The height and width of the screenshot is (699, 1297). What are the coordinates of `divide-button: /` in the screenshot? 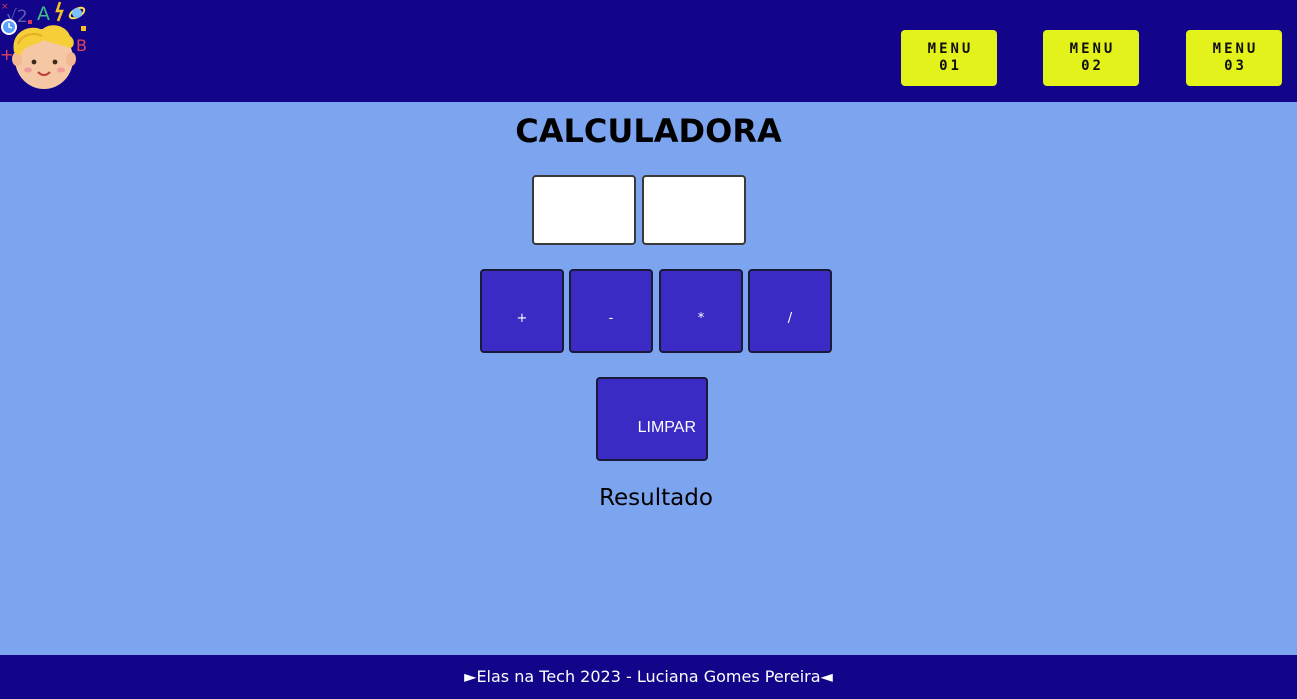 It's located at (790, 311).